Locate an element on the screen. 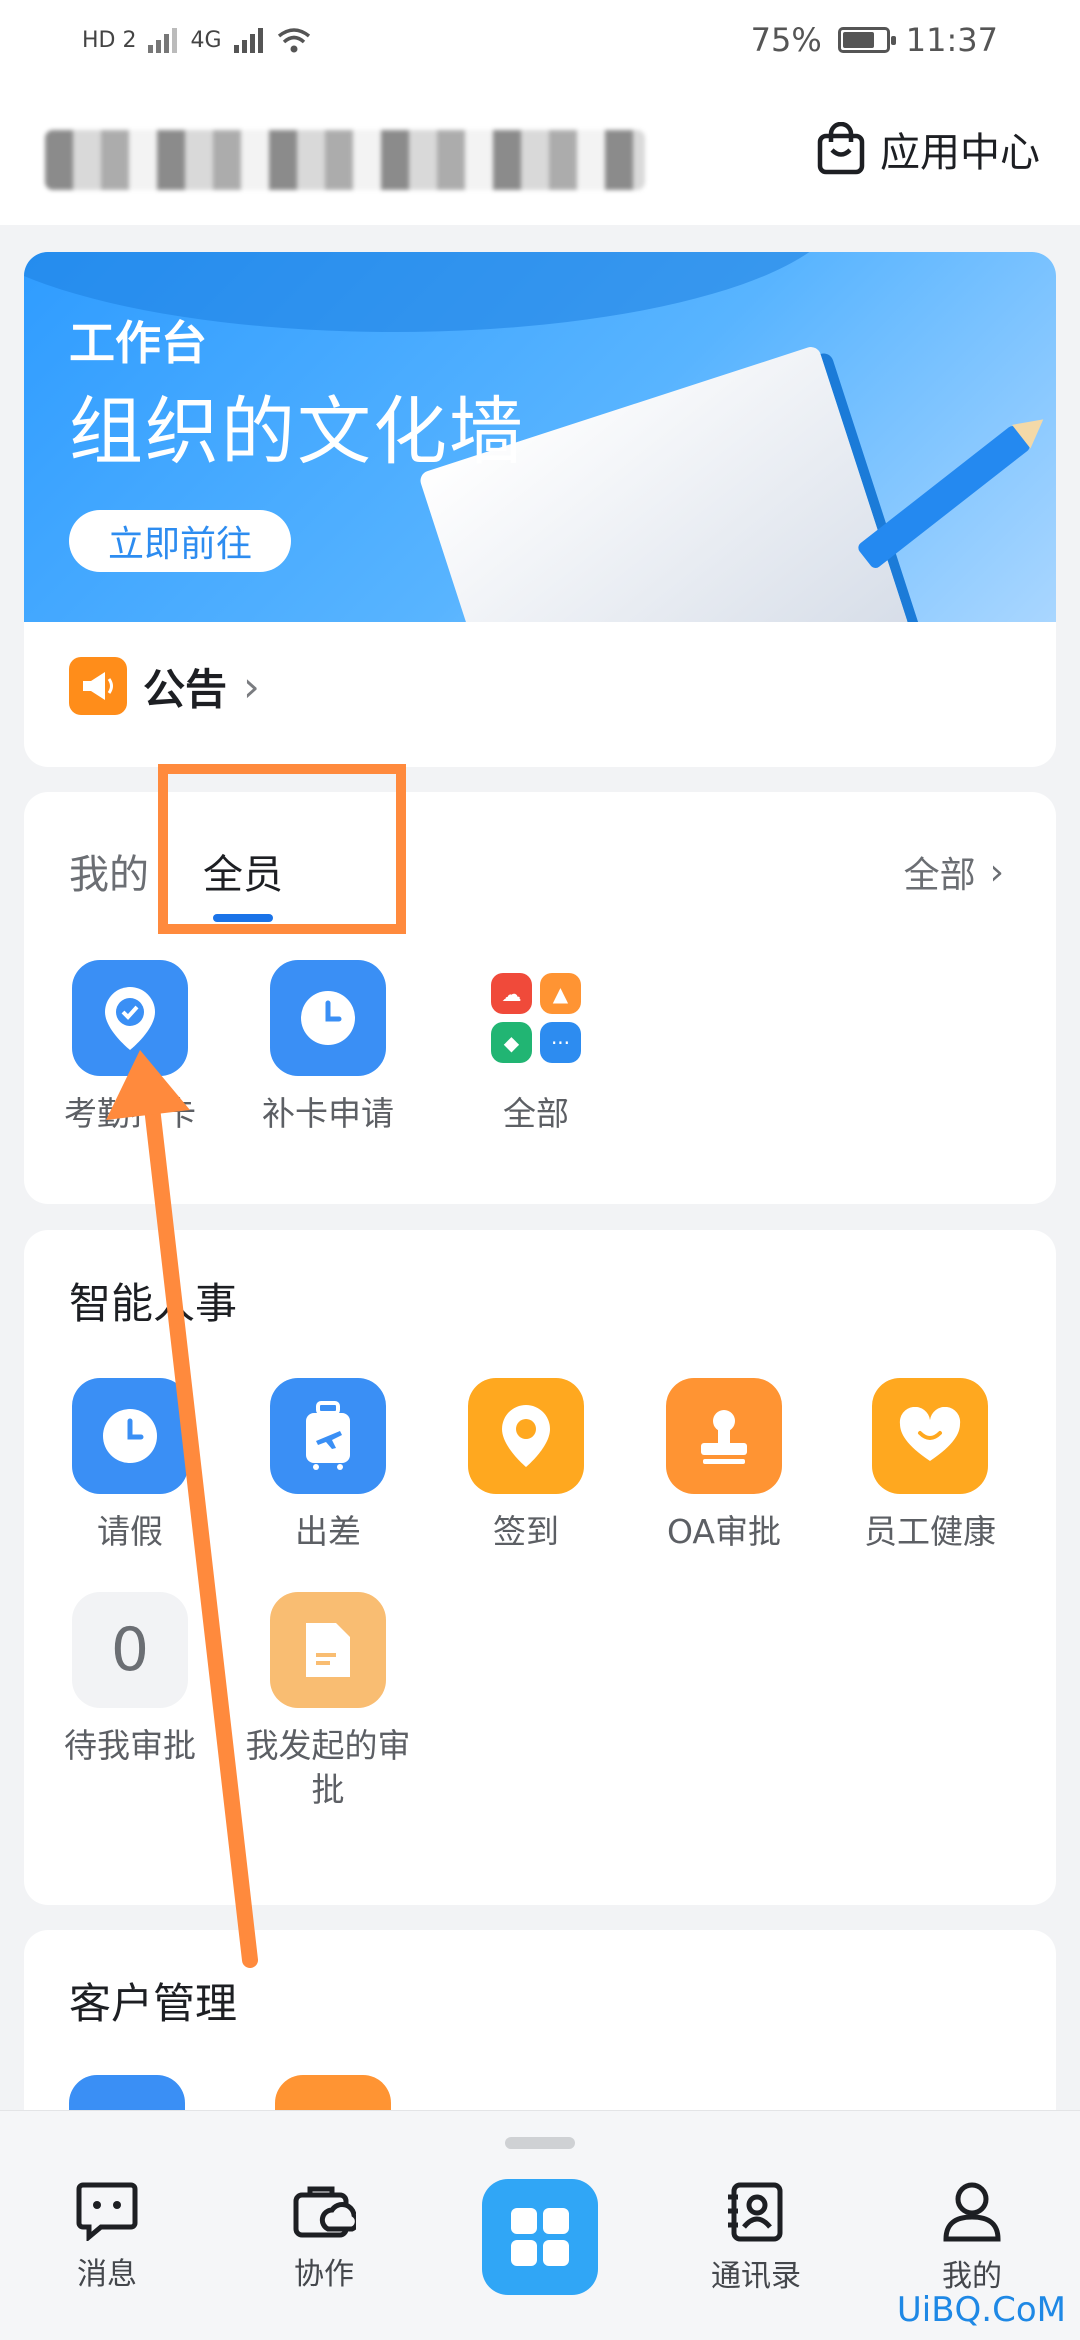  stamp-icon is located at coordinates (724, 1436).